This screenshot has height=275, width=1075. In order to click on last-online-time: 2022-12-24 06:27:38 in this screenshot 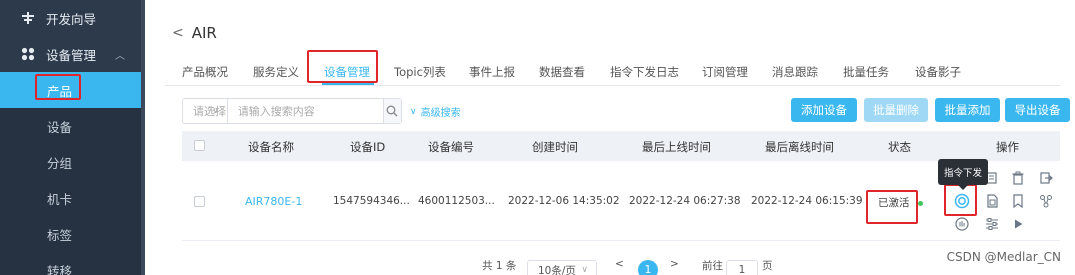, I will do `click(685, 201)`.